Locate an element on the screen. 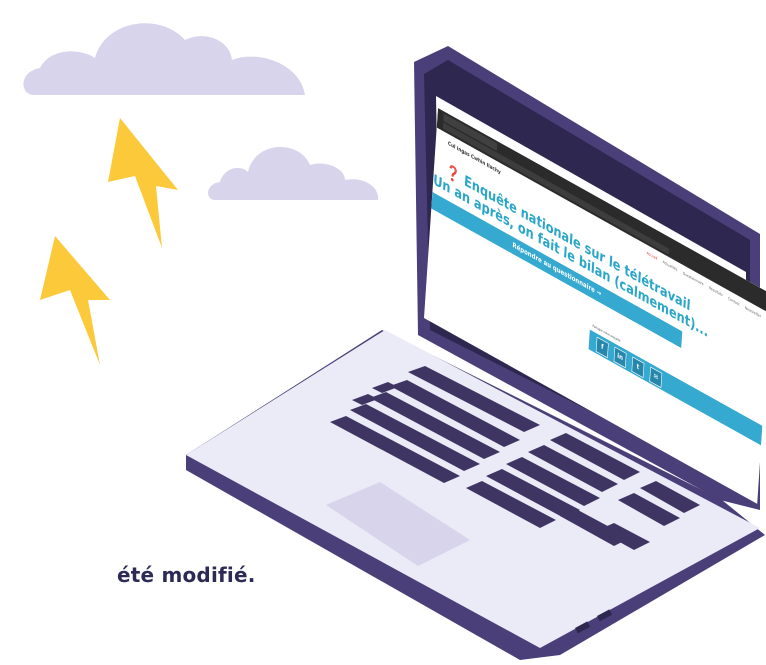 This screenshot has width=766, height=665. cloud-small-icon is located at coordinates (293, 173).